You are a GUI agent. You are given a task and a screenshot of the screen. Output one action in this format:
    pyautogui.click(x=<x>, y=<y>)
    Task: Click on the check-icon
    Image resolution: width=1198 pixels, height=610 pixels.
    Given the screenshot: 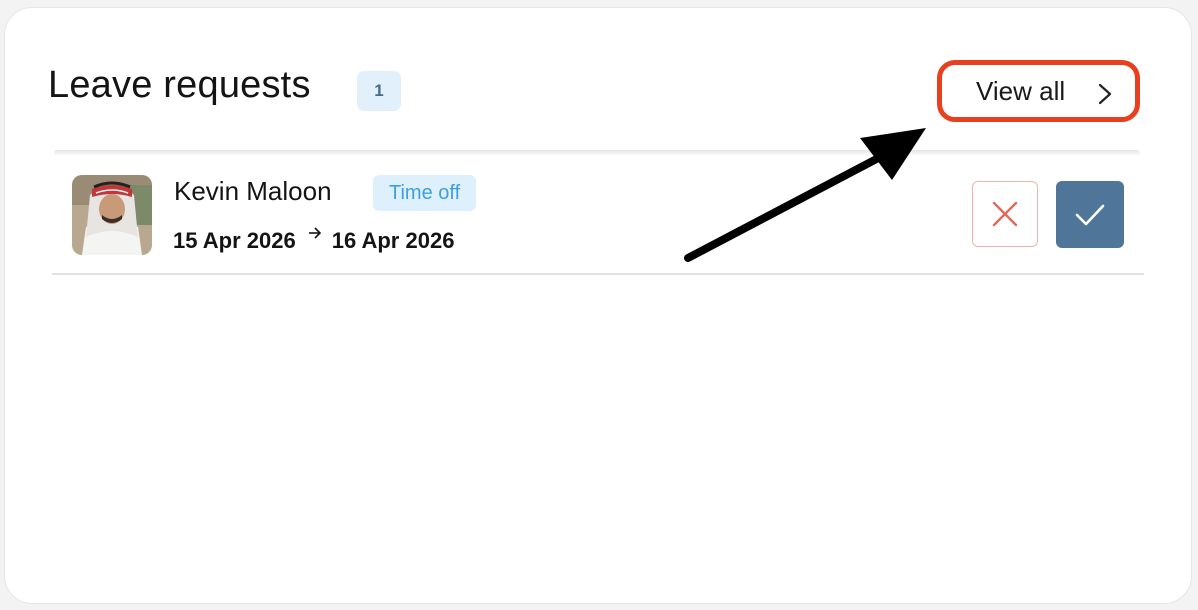 What is the action you would take?
    pyautogui.click(x=1090, y=214)
    